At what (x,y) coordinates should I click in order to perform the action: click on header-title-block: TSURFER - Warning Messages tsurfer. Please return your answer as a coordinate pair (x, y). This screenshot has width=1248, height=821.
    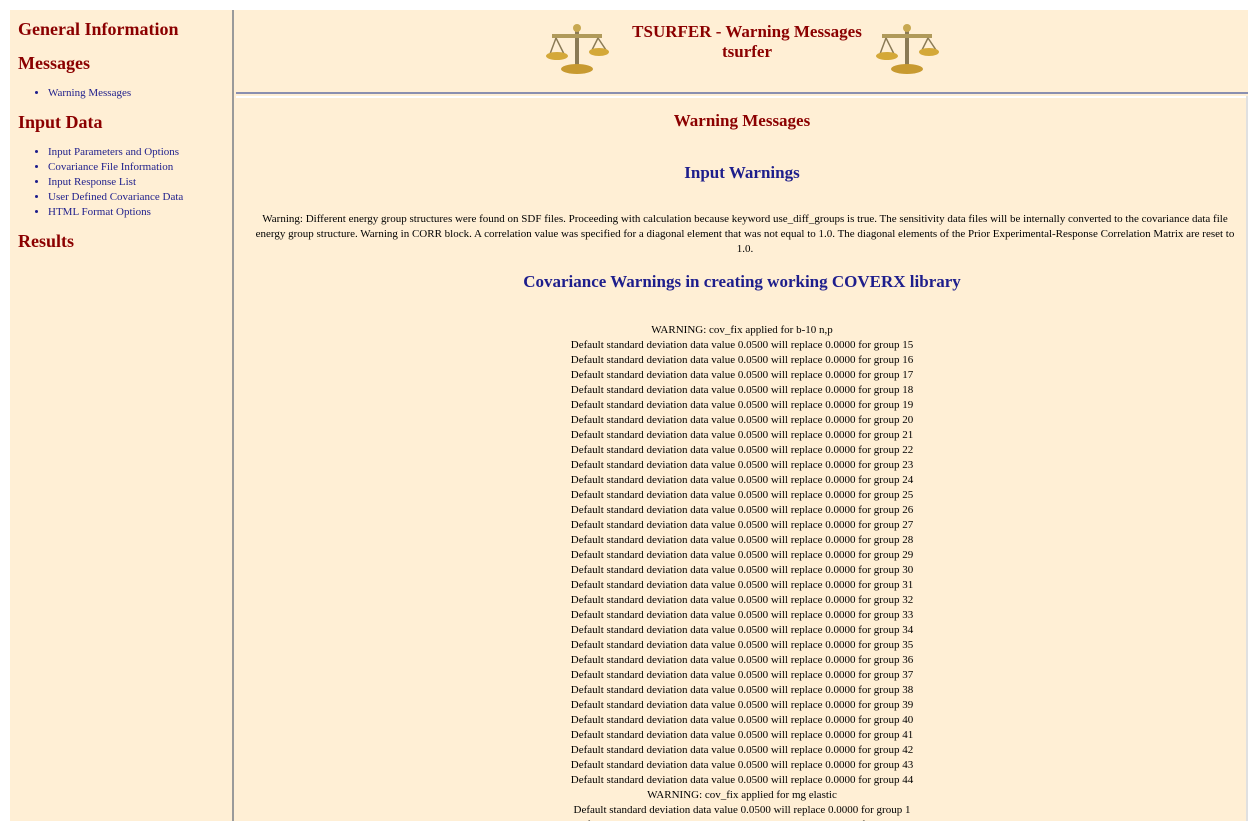
    Looking at the image, I should click on (747, 42).